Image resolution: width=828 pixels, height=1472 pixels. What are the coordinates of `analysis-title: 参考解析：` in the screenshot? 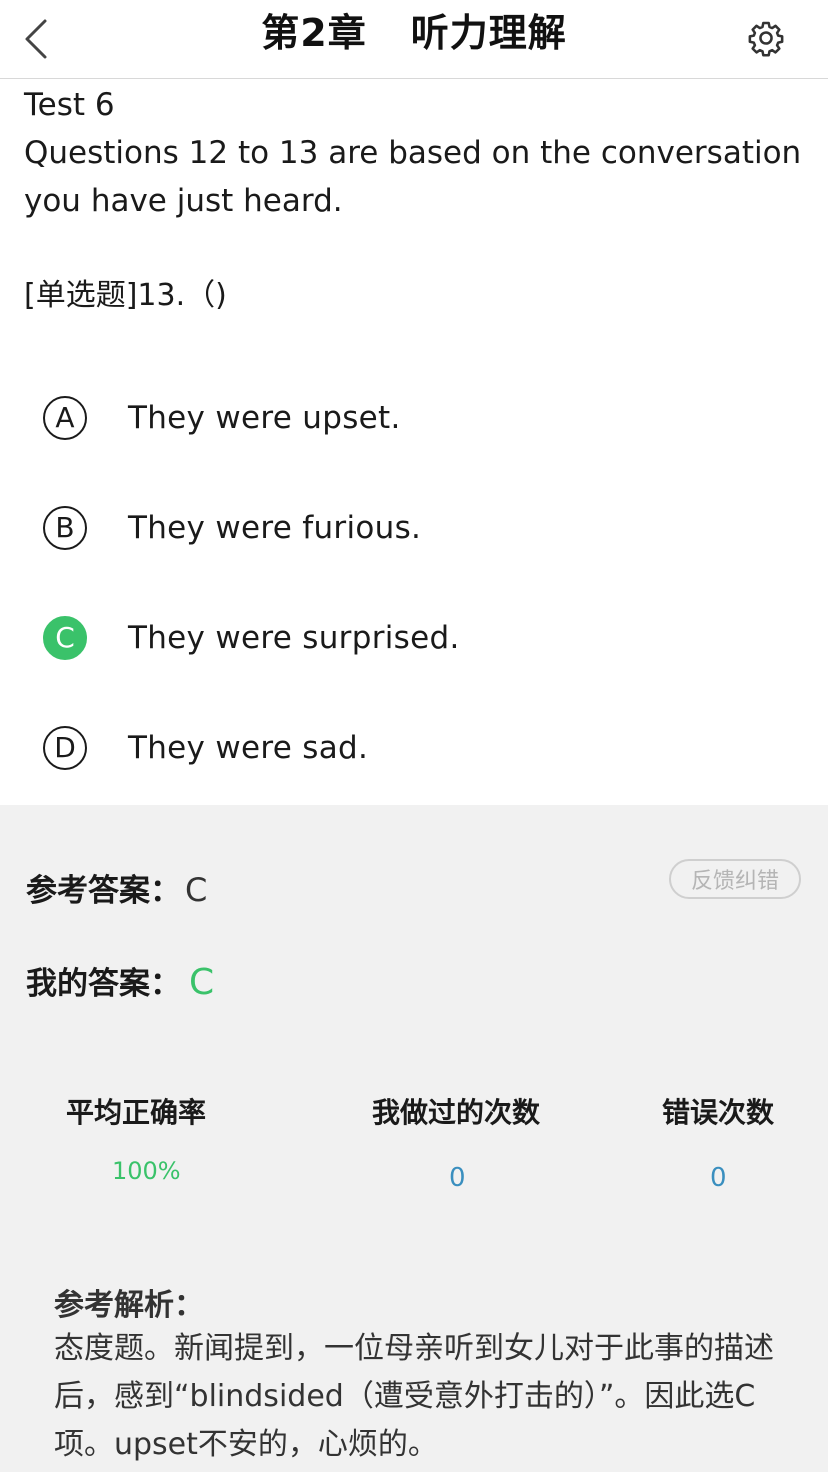 It's located at (129, 1305).